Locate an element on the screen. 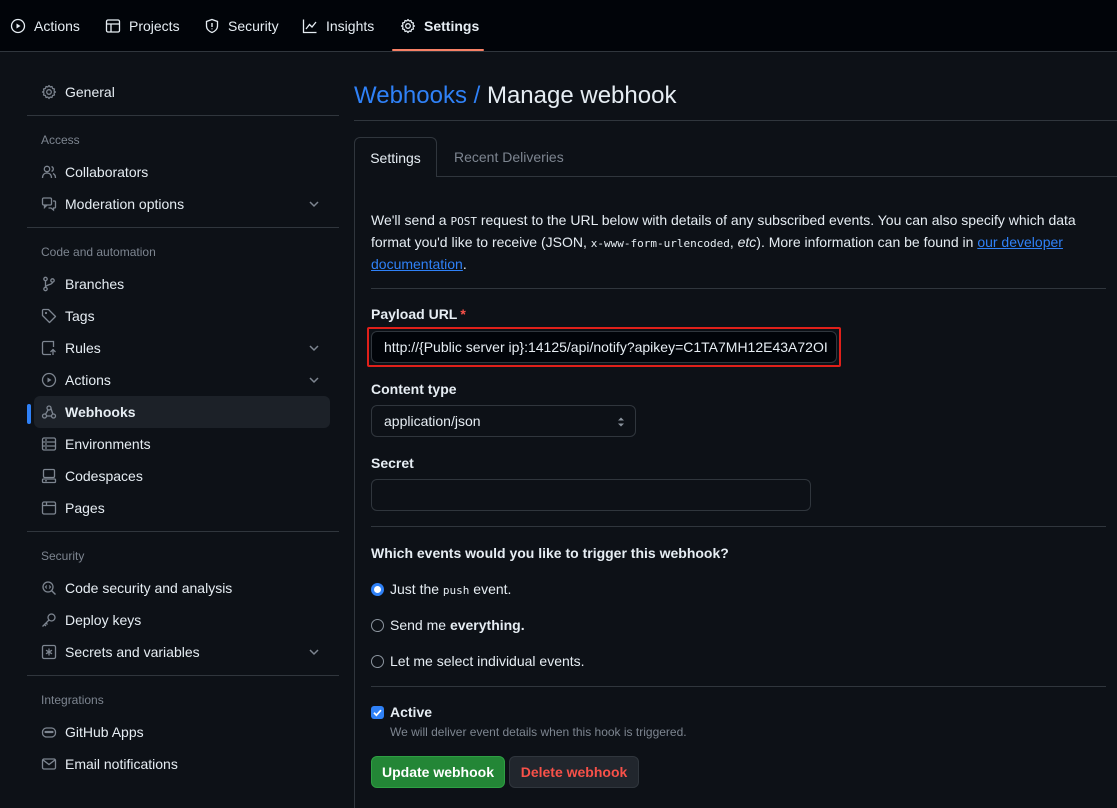 This screenshot has width=1117, height=808. mail-icon is located at coordinates (49, 764).